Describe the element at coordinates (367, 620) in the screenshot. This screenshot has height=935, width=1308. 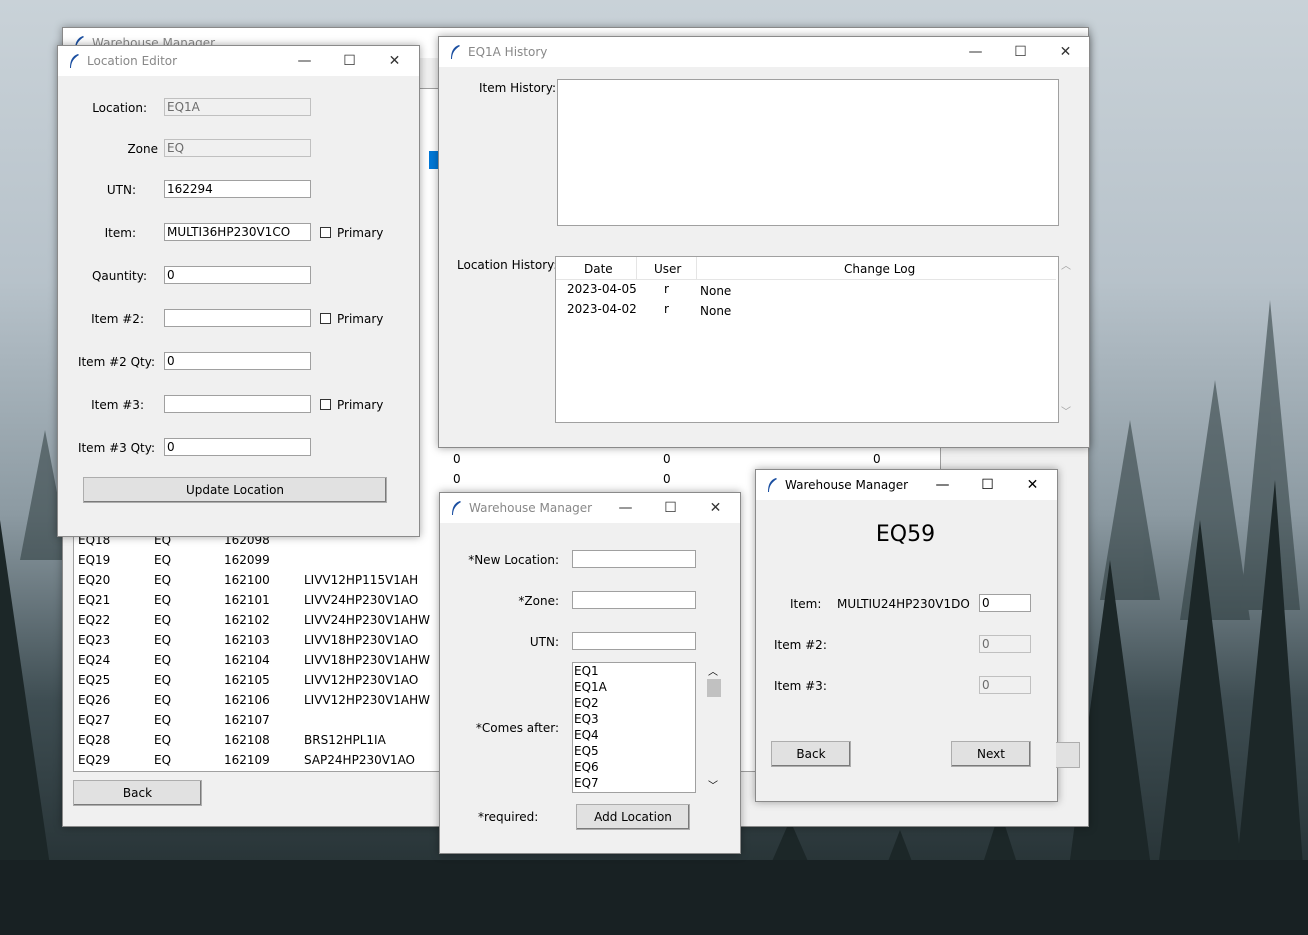
I see `row-item: LIVV24HP230V1AHW` at that location.